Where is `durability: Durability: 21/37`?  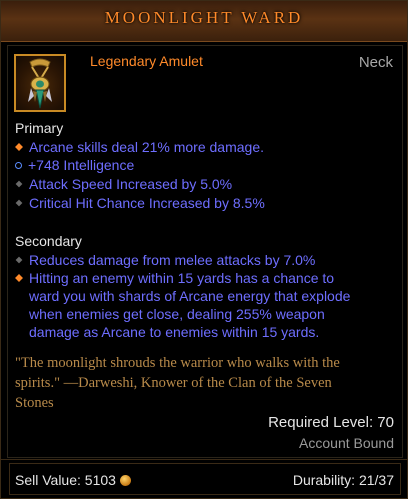
durability: Durability: 21/37 is located at coordinates (343, 480).